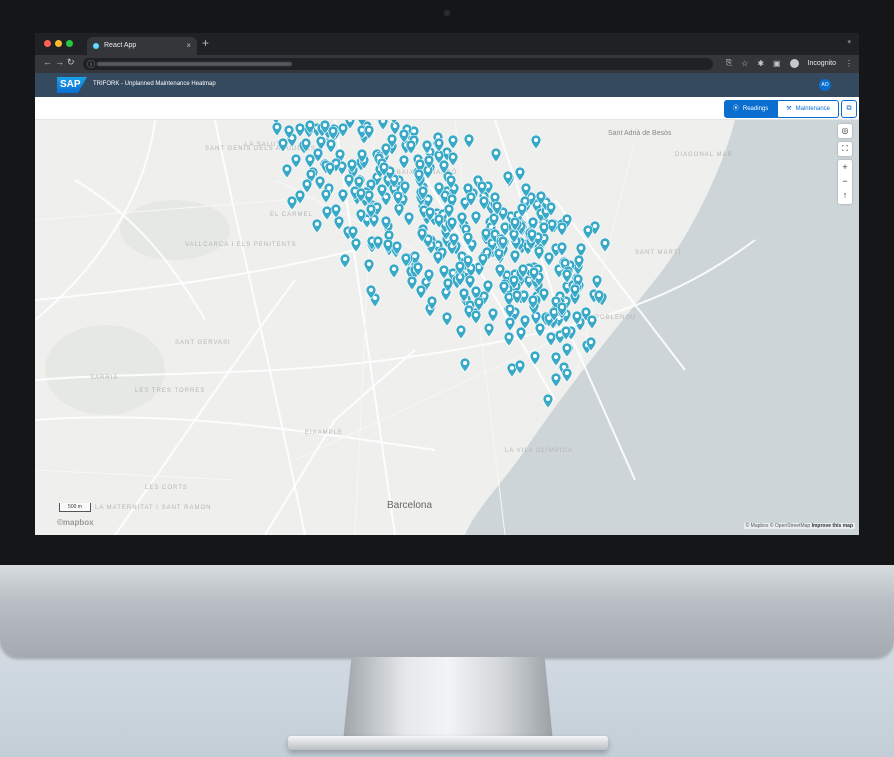 This screenshot has width=894, height=757. What do you see at coordinates (849, 42) in the screenshot?
I see `tab-search-chevron-icon: ▾` at bounding box center [849, 42].